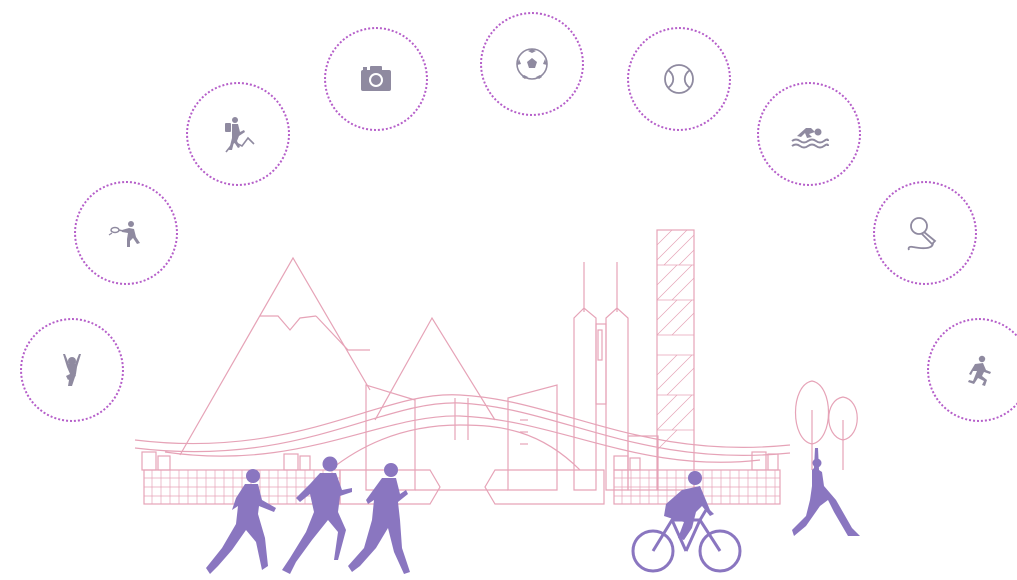 This screenshot has height=580, width=1017. What do you see at coordinates (530, 360) in the screenshot?
I see `skyscrapers` at bounding box center [530, 360].